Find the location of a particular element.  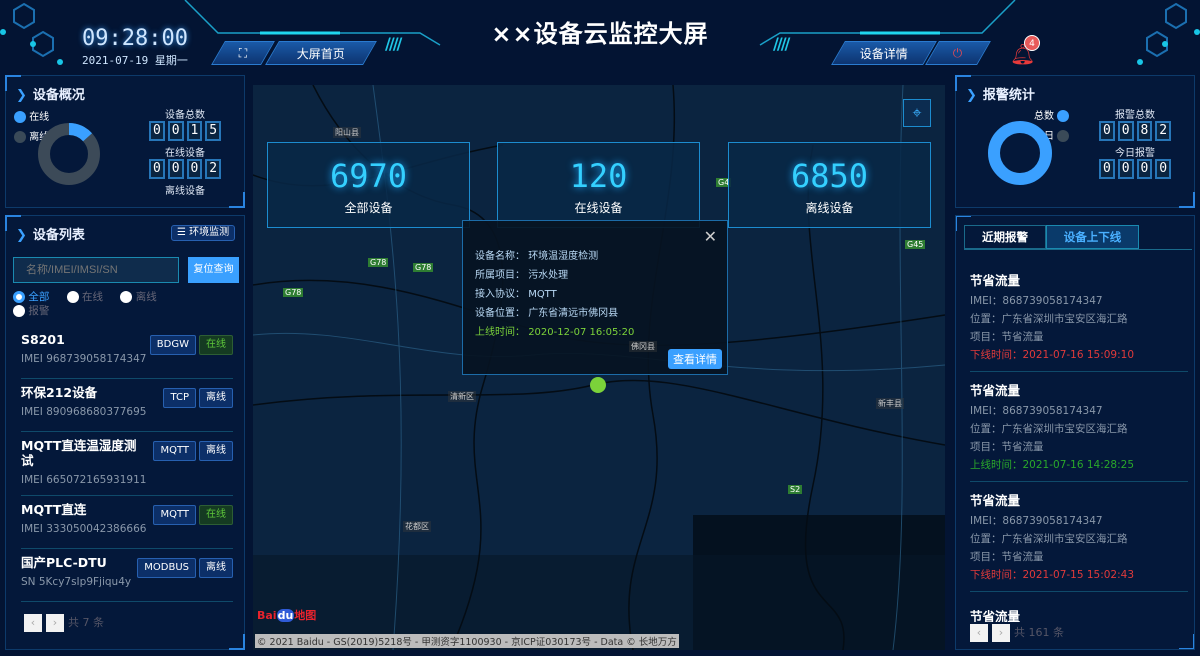

total-digits: 0082 is located at coordinates (1135, 131).